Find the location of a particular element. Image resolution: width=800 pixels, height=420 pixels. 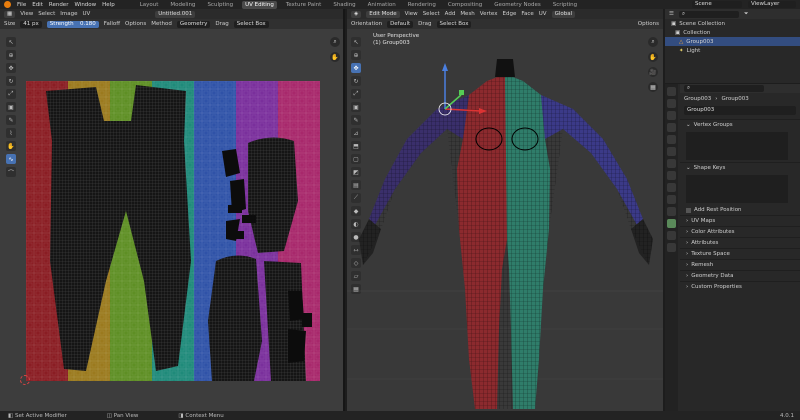

uv-drag-dropdown: Select Box is located at coordinates (251, 24).